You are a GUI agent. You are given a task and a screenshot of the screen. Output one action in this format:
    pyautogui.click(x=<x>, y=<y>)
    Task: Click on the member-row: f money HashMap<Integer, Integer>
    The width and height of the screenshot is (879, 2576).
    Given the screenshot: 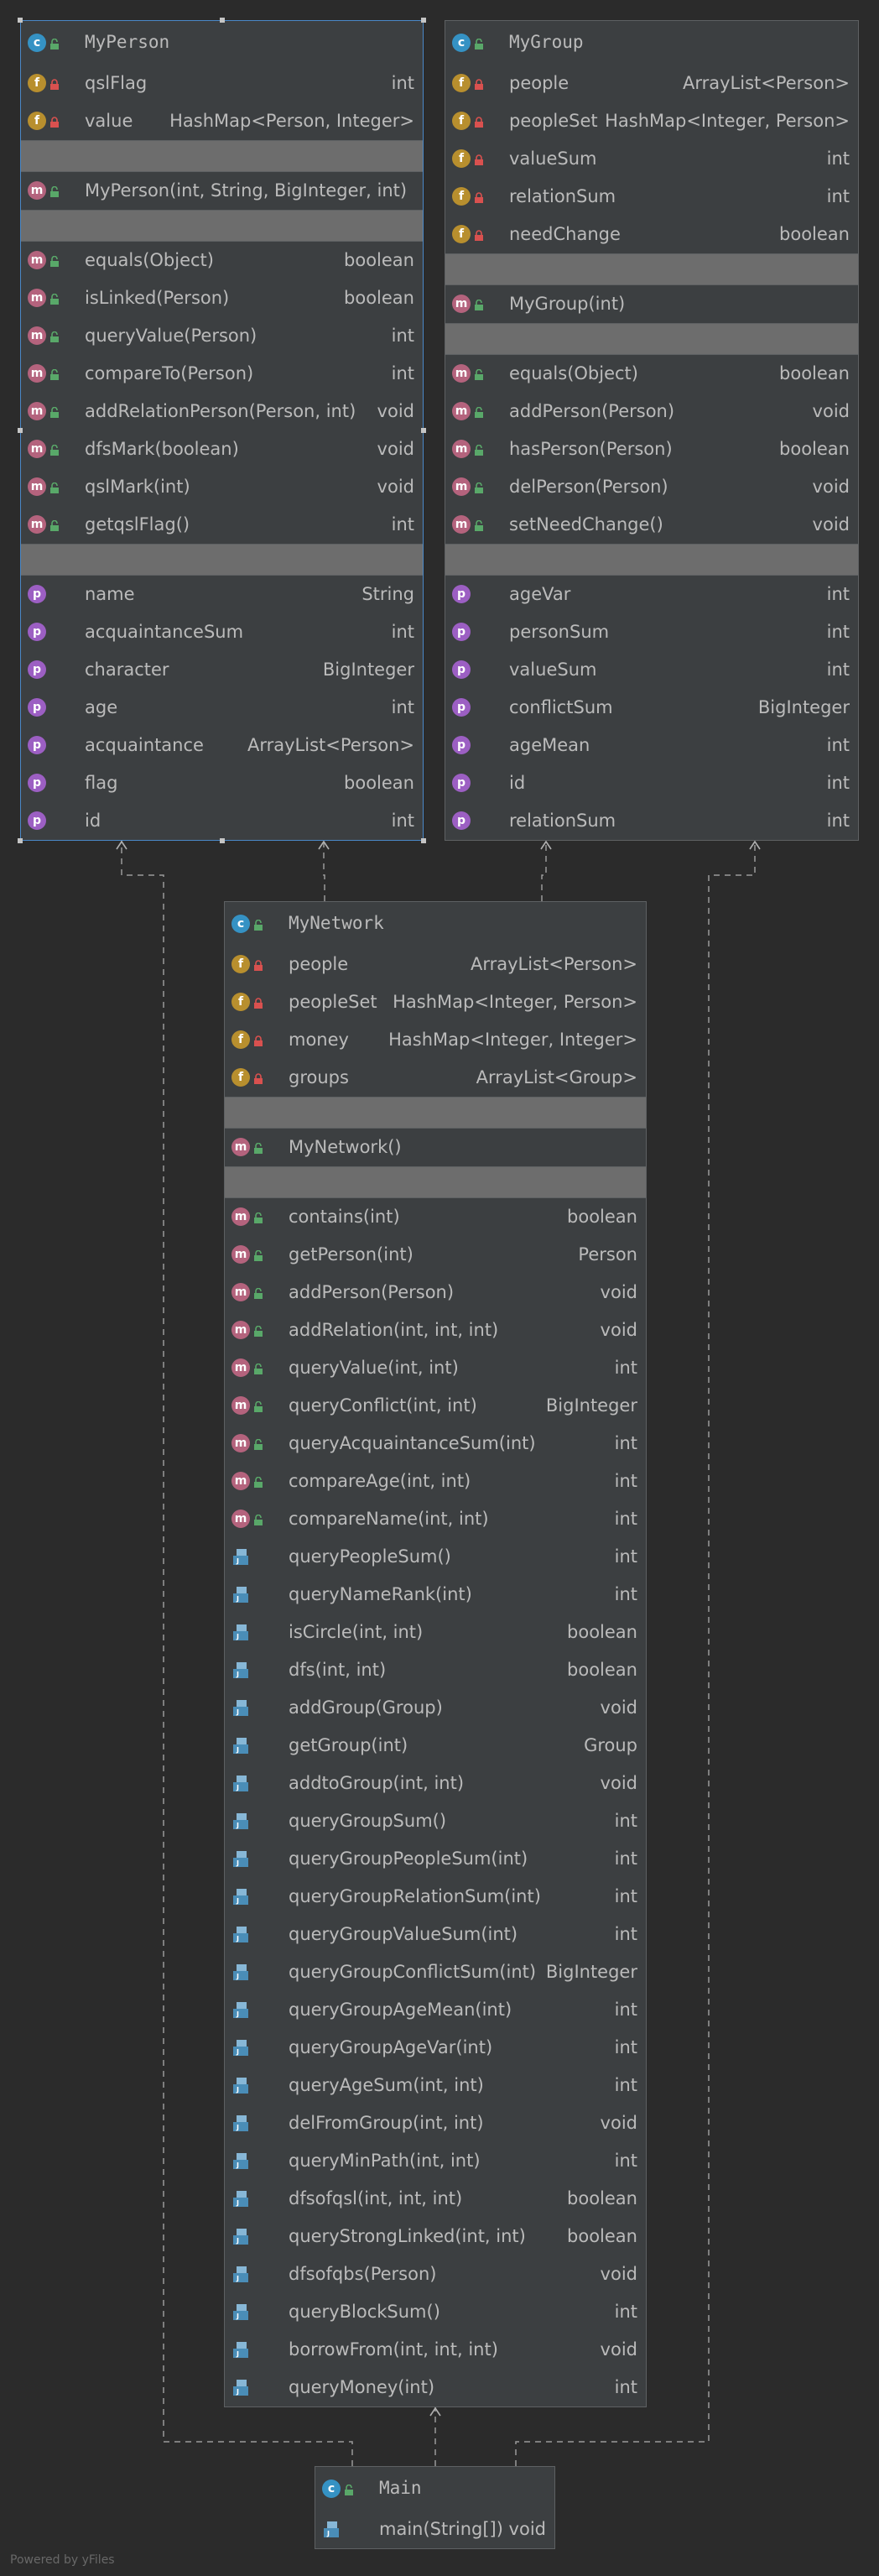 What is the action you would take?
    pyautogui.click(x=435, y=1040)
    